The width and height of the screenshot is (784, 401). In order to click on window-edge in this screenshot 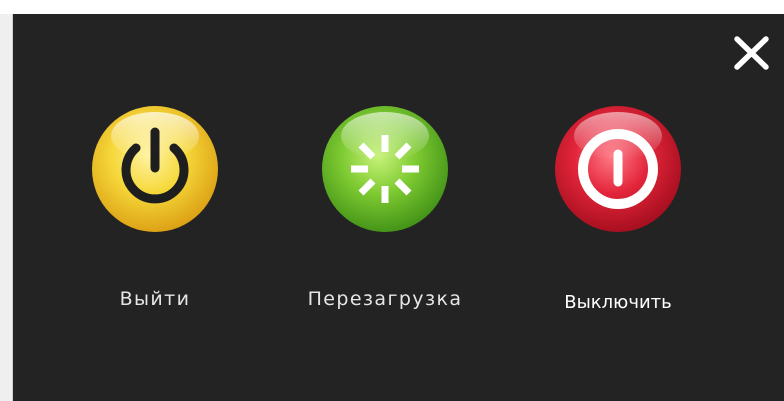, I will do `click(6, 207)`.